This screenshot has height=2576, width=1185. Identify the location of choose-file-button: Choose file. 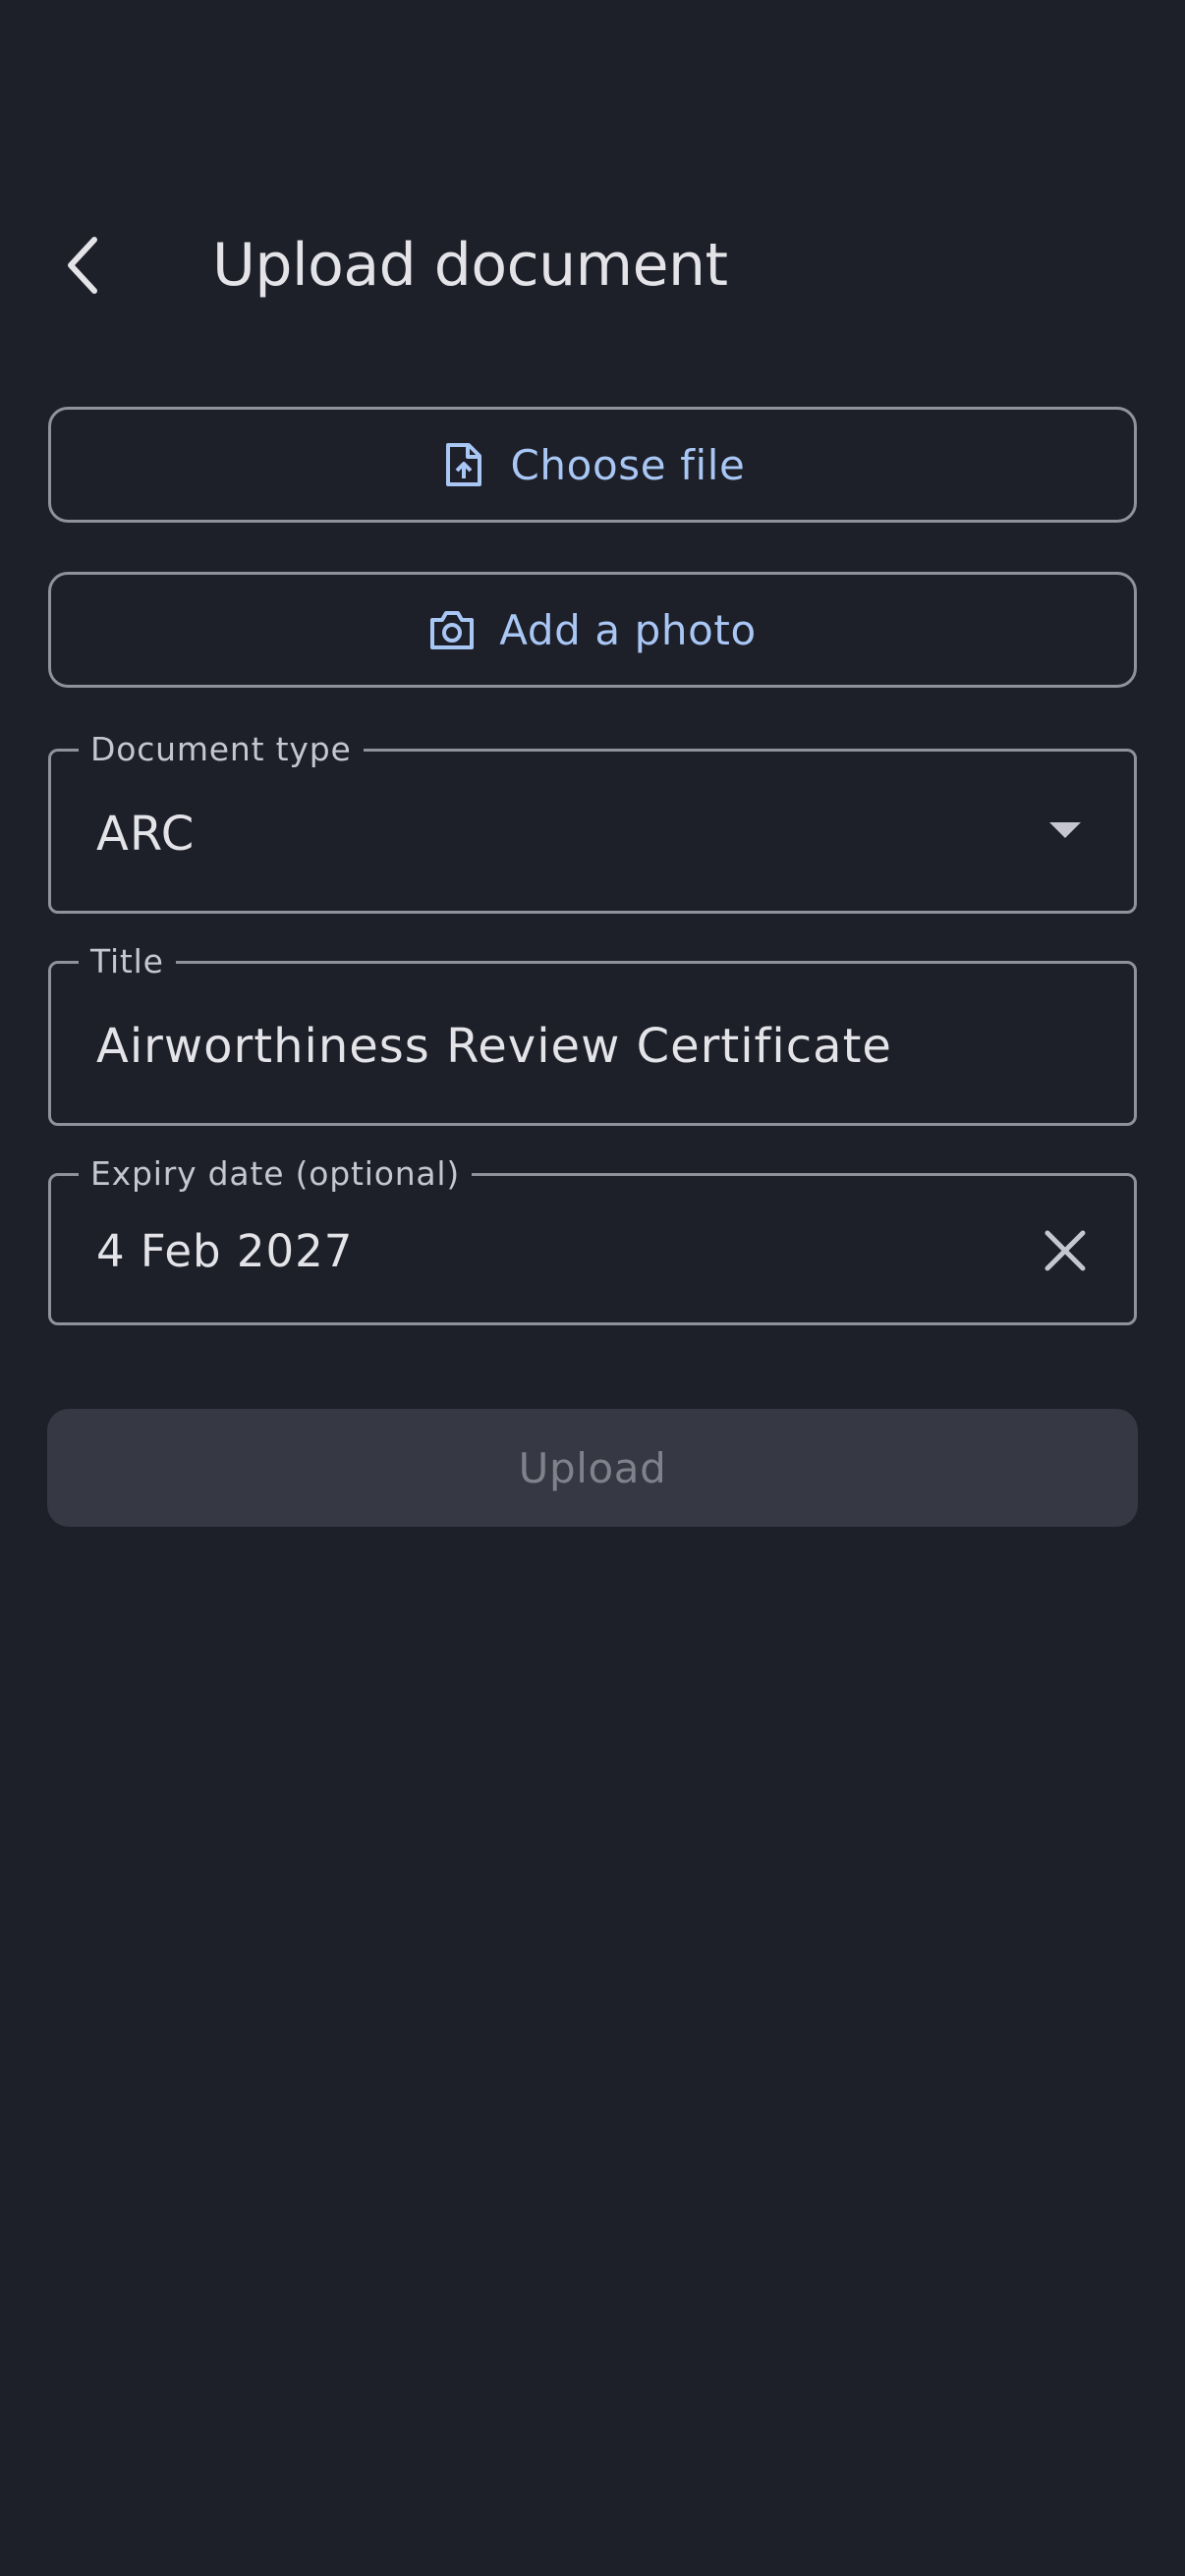
(592, 465).